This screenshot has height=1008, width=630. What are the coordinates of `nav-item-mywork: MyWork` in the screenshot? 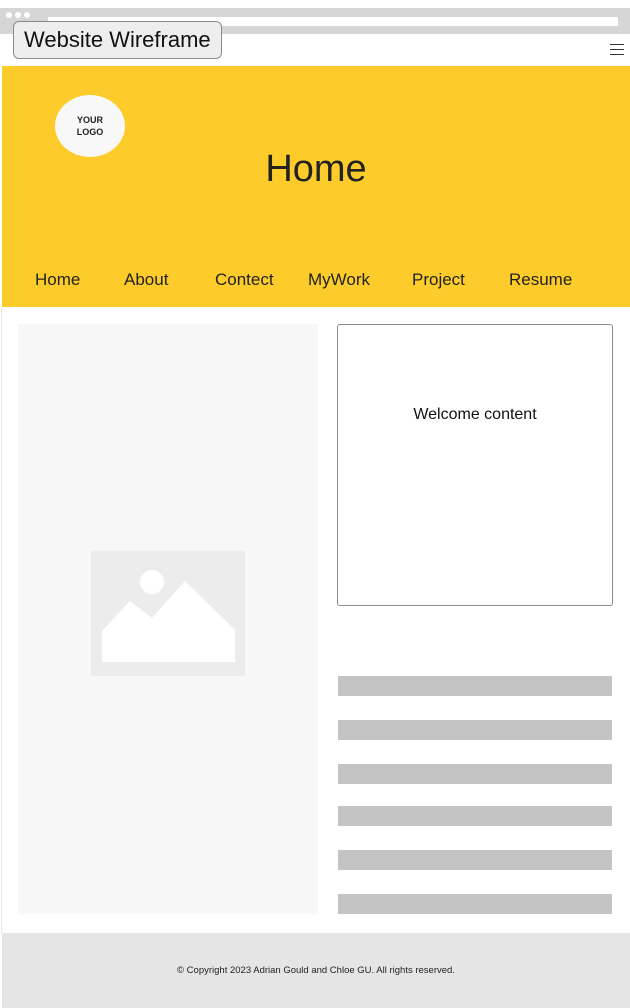 It's located at (339, 280).